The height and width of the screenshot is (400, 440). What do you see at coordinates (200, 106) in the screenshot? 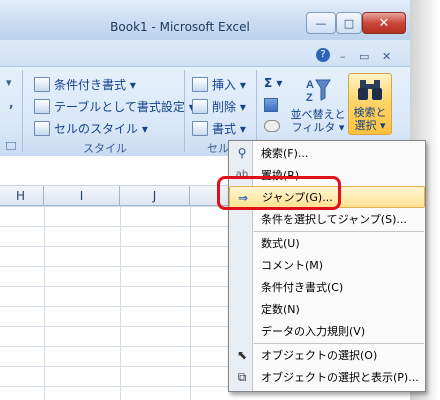
I see `delete-icon` at bounding box center [200, 106].